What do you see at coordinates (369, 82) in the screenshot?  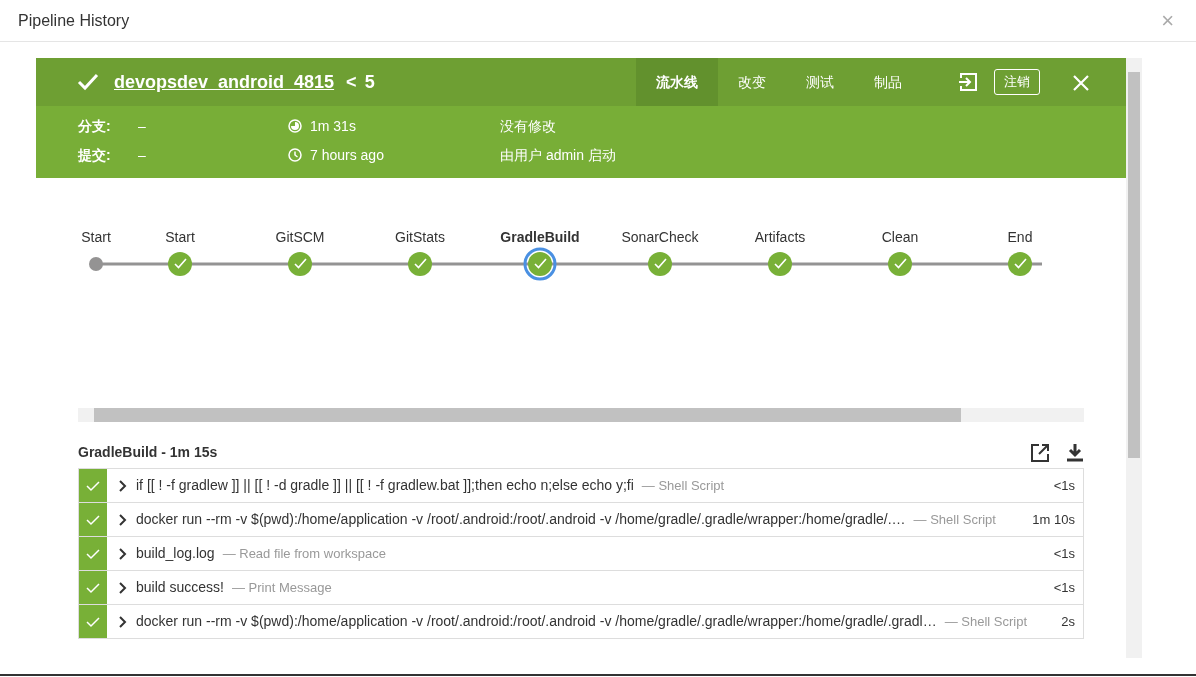 I see `run-number: 5` at bounding box center [369, 82].